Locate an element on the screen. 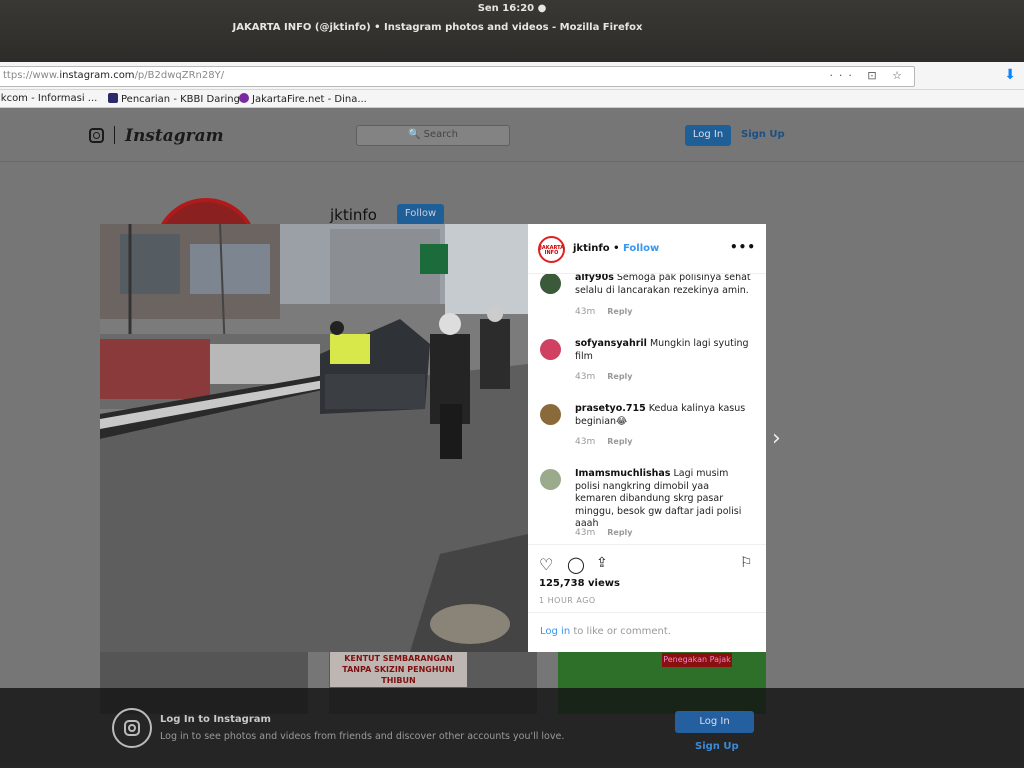 This screenshot has width=1024, height=768. download-icon: ⬇ is located at coordinates (1010, 75).